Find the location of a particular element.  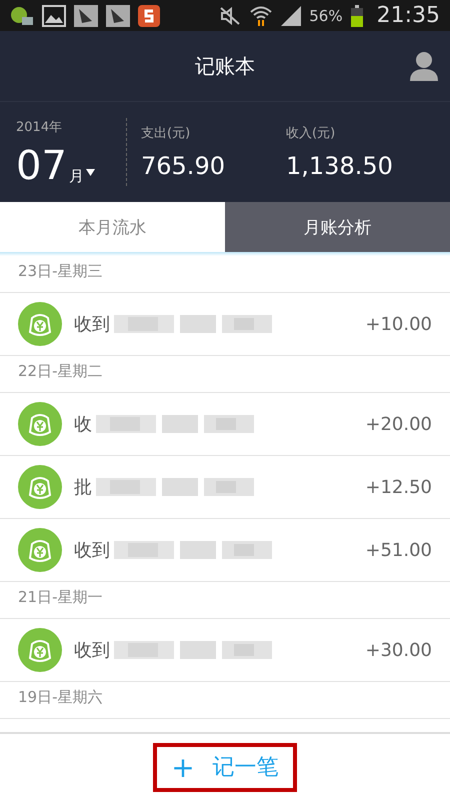

date-header: 23日-星期三 is located at coordinates (225, 274).